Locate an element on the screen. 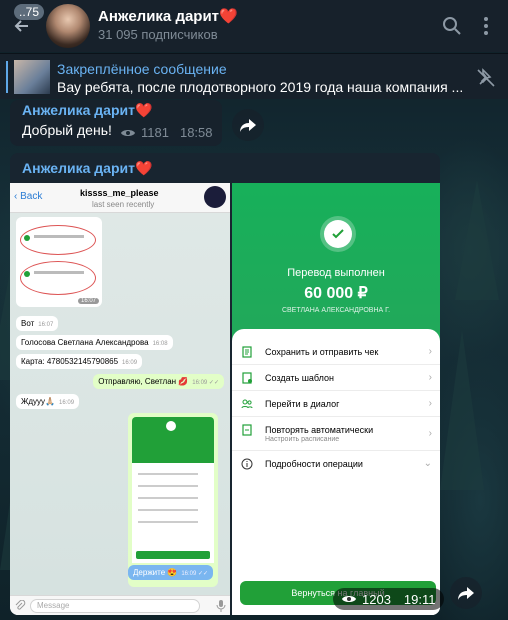 Image resolution: width=508 pixels, height=620 pixels. search-button is located at coordinates (452, 26).